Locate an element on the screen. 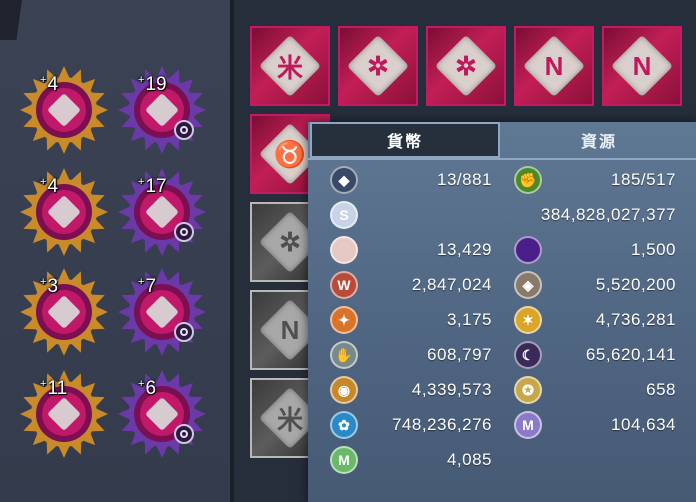  resource-amount: 384,828,027,377 is located at coordinates (608, 214).